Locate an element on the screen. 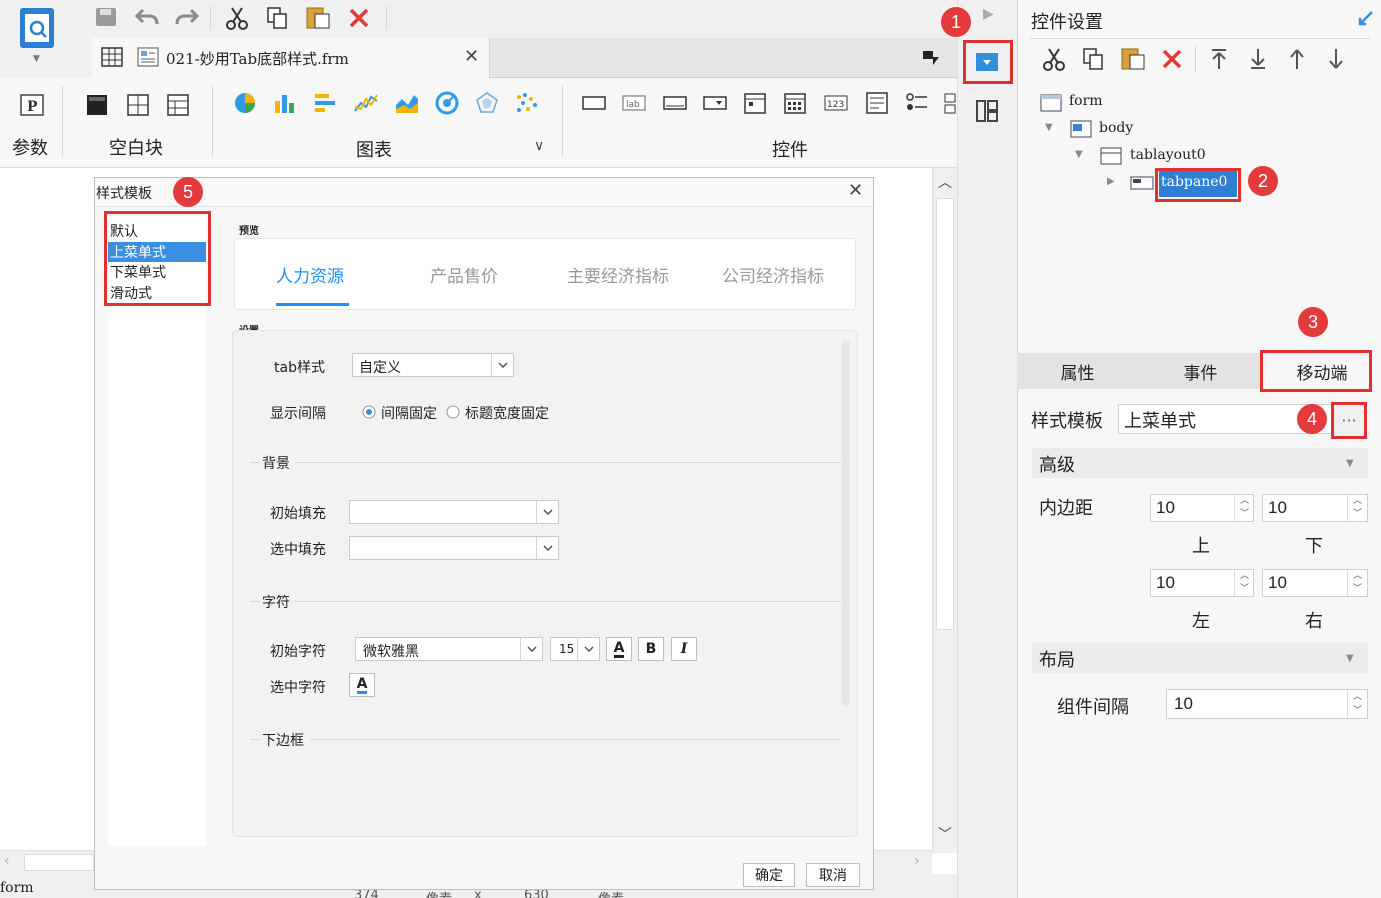  layout-panel-icon is located at coordinates (987, 111).